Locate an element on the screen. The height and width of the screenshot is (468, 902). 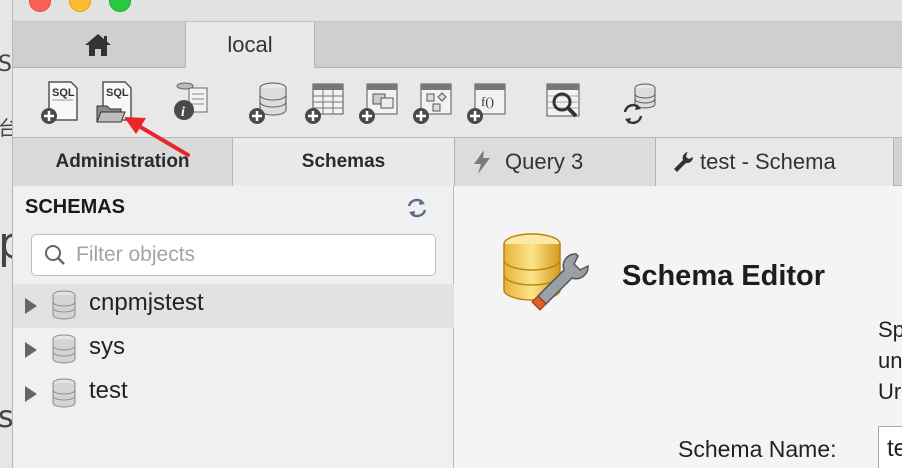
description-line: Sp is located at coordinates (890, 329).